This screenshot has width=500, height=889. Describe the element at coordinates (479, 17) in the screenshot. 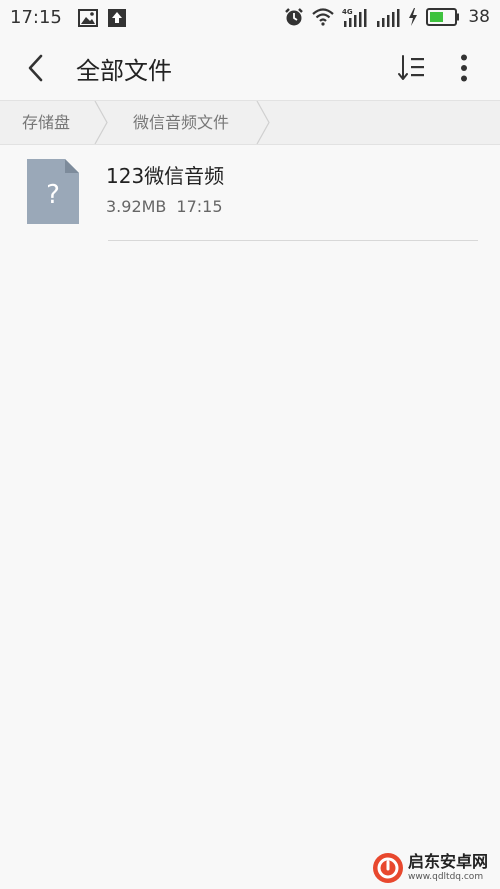

I see `battery-percent: 38` at that location.